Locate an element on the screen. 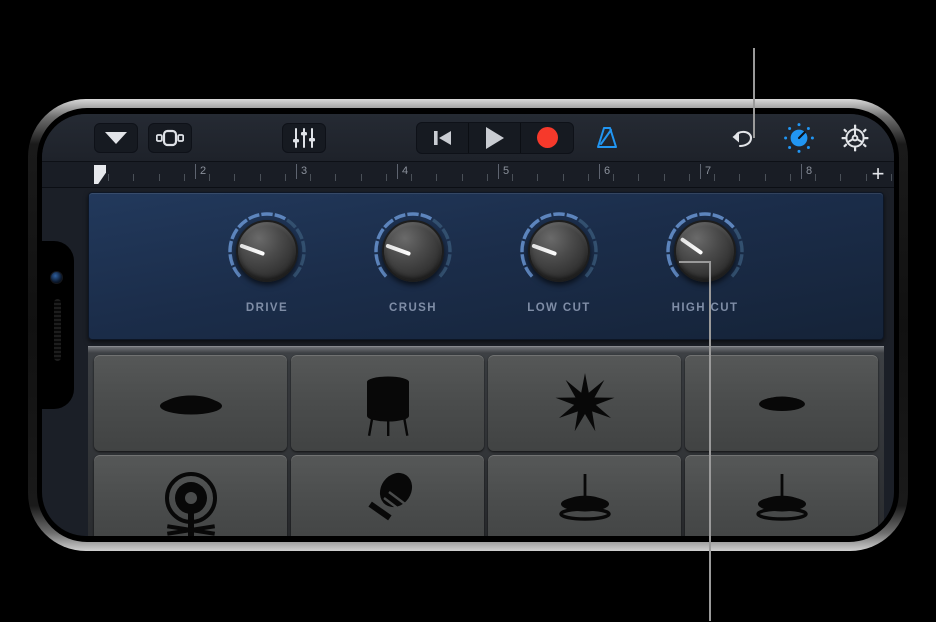 This screenshot has width=936, height=622. timeline-ruler: 2 3 4 5 6 7 8 + is located at coordinates (468, 175).